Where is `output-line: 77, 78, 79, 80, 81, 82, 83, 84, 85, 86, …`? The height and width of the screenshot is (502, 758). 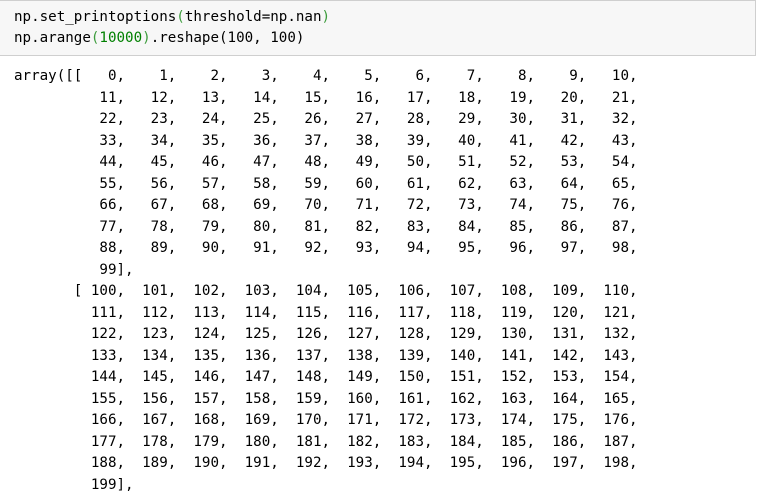
output-line: 77, 78, 79, 80, 81, 82, 83, 84, 85, 86, … is located at coordinates (326, 226).